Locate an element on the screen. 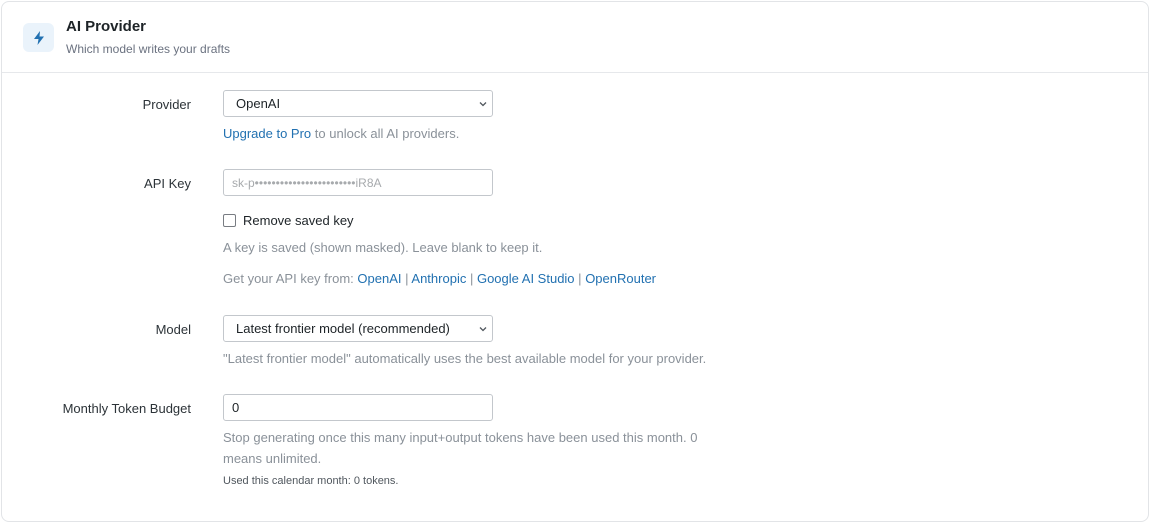 The height and width of the screenshot is (523, 1150). google-ai-studio-link: Google AI Studio is located at coordinates (526, 278).